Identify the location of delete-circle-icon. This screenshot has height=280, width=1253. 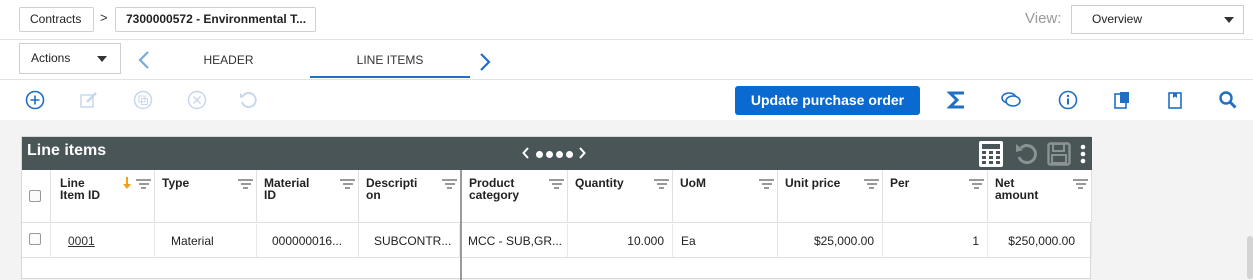
(197, 100).